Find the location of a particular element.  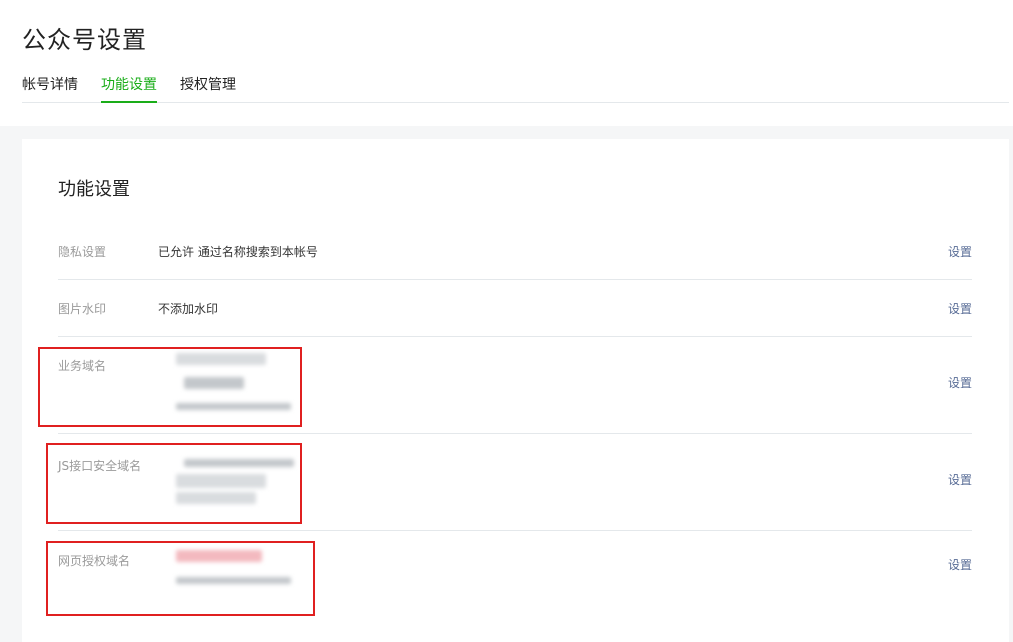

row-label: 图片水印 is located at coordinates (82, 309).